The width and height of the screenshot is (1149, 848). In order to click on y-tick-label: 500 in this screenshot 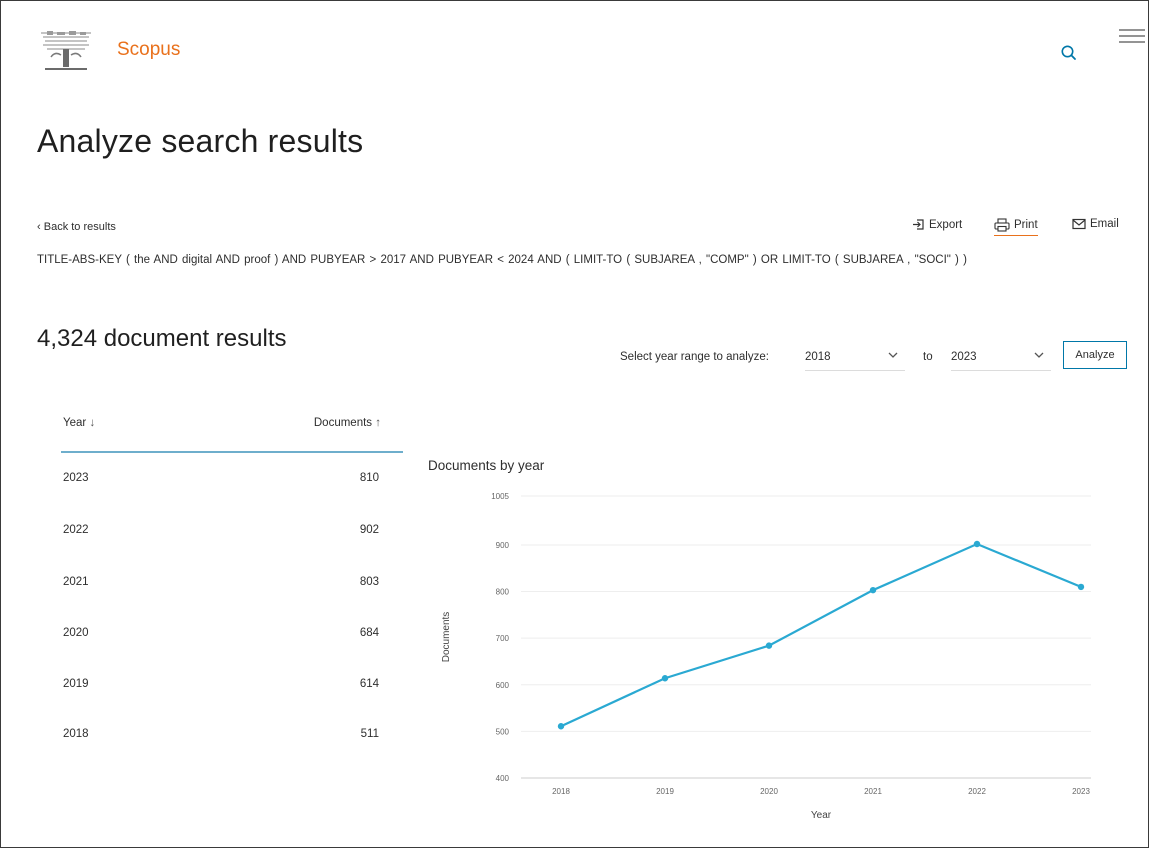, I will do `click(503, 731)`.